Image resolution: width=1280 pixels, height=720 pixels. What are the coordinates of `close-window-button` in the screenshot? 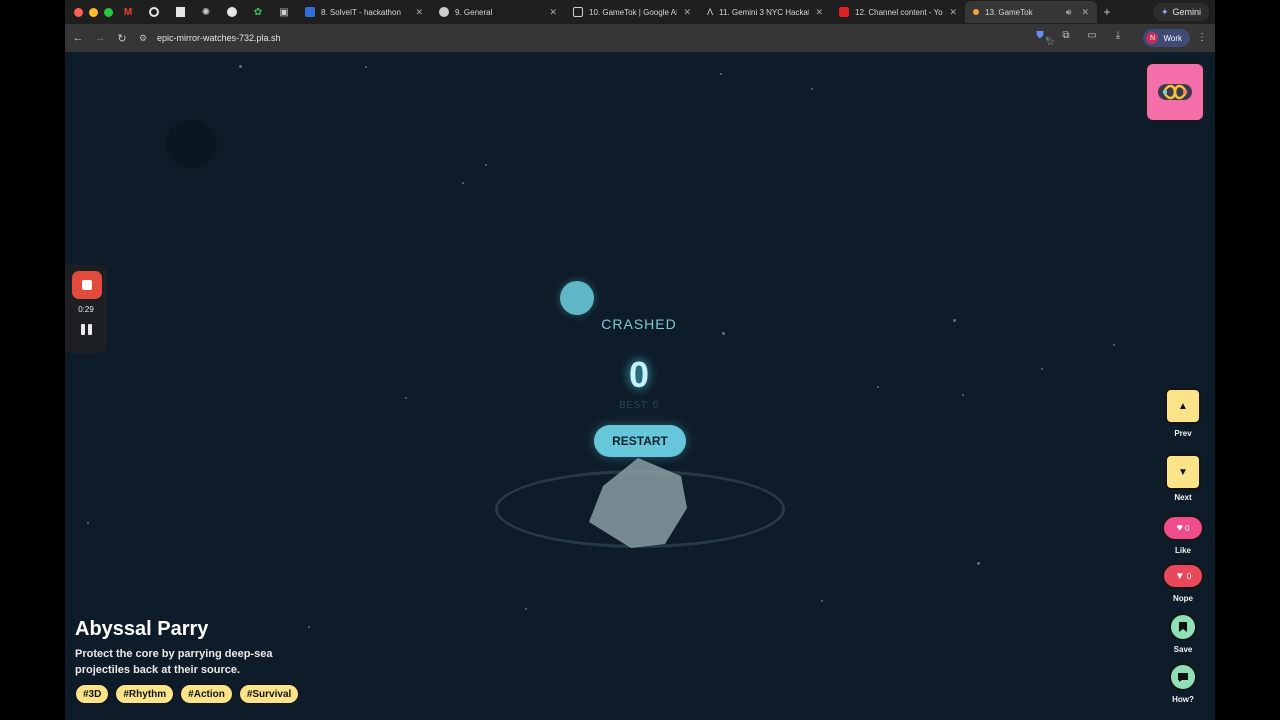 It's located at (78, 12).